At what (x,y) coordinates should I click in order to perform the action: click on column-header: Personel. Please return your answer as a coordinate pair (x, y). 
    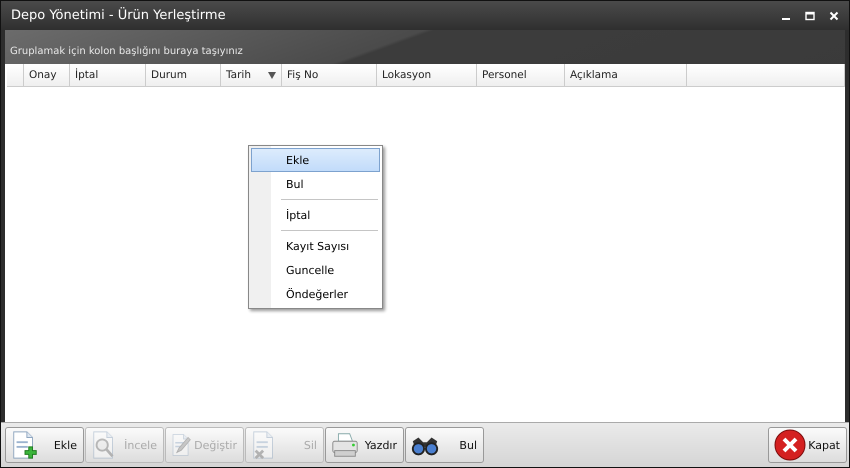
    Looking at the image, I should click on (521, 75).